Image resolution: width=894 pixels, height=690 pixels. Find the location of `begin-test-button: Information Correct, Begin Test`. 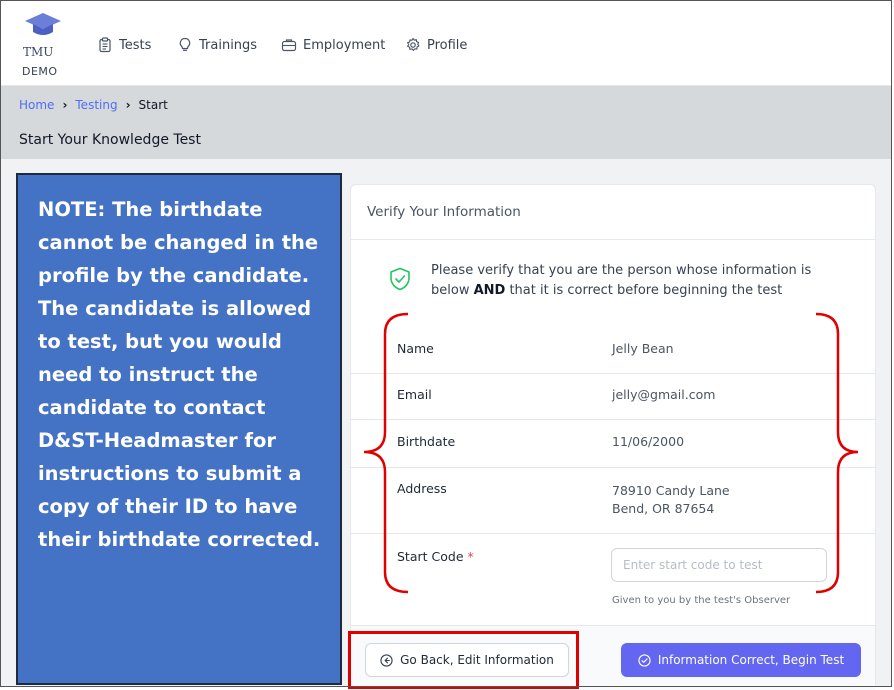

begin-test-button: Information Correct, Begin Test is located at coordinates (741, 660).